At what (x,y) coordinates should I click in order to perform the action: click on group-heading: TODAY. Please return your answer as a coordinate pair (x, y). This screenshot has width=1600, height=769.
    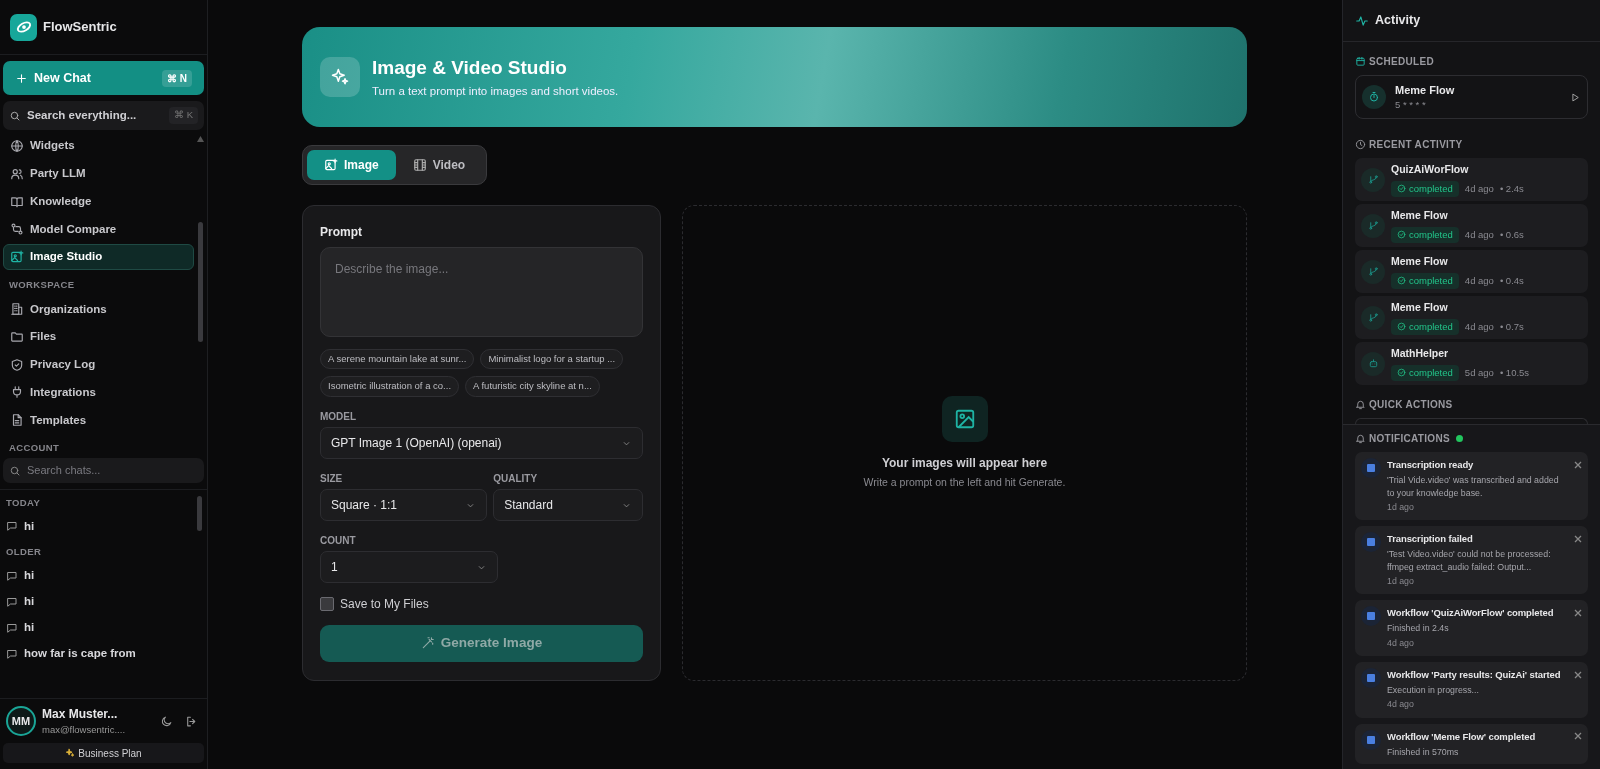
    Looking at the image, I should click on (24, 503).